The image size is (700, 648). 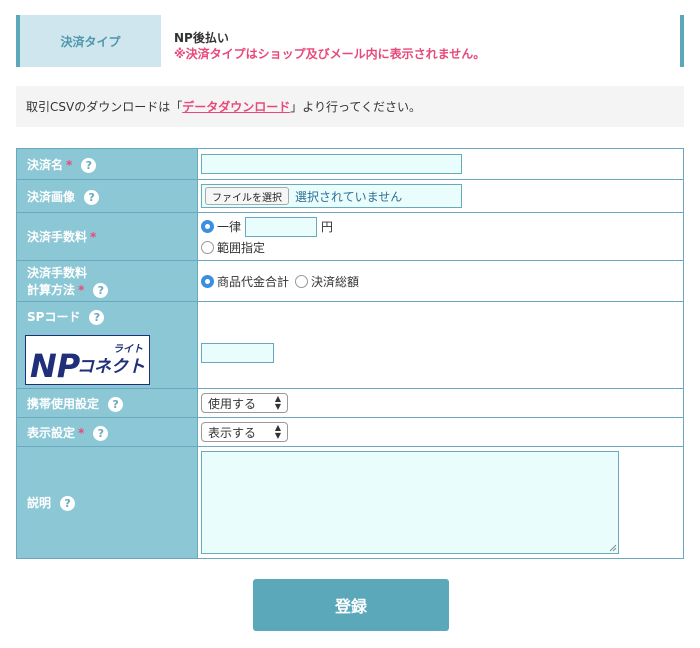 What do you see at coordinates (107, 502) in the screenshot?
I see `description-label-cell: 説明?` at bounding box center [107, 502].